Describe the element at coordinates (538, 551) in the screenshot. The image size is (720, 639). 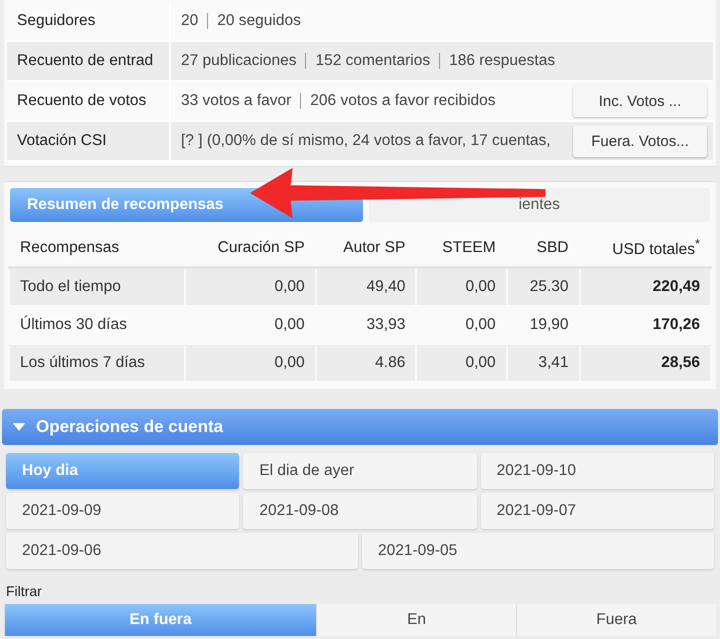
I see `day-button: 2021-09-05` at that location.